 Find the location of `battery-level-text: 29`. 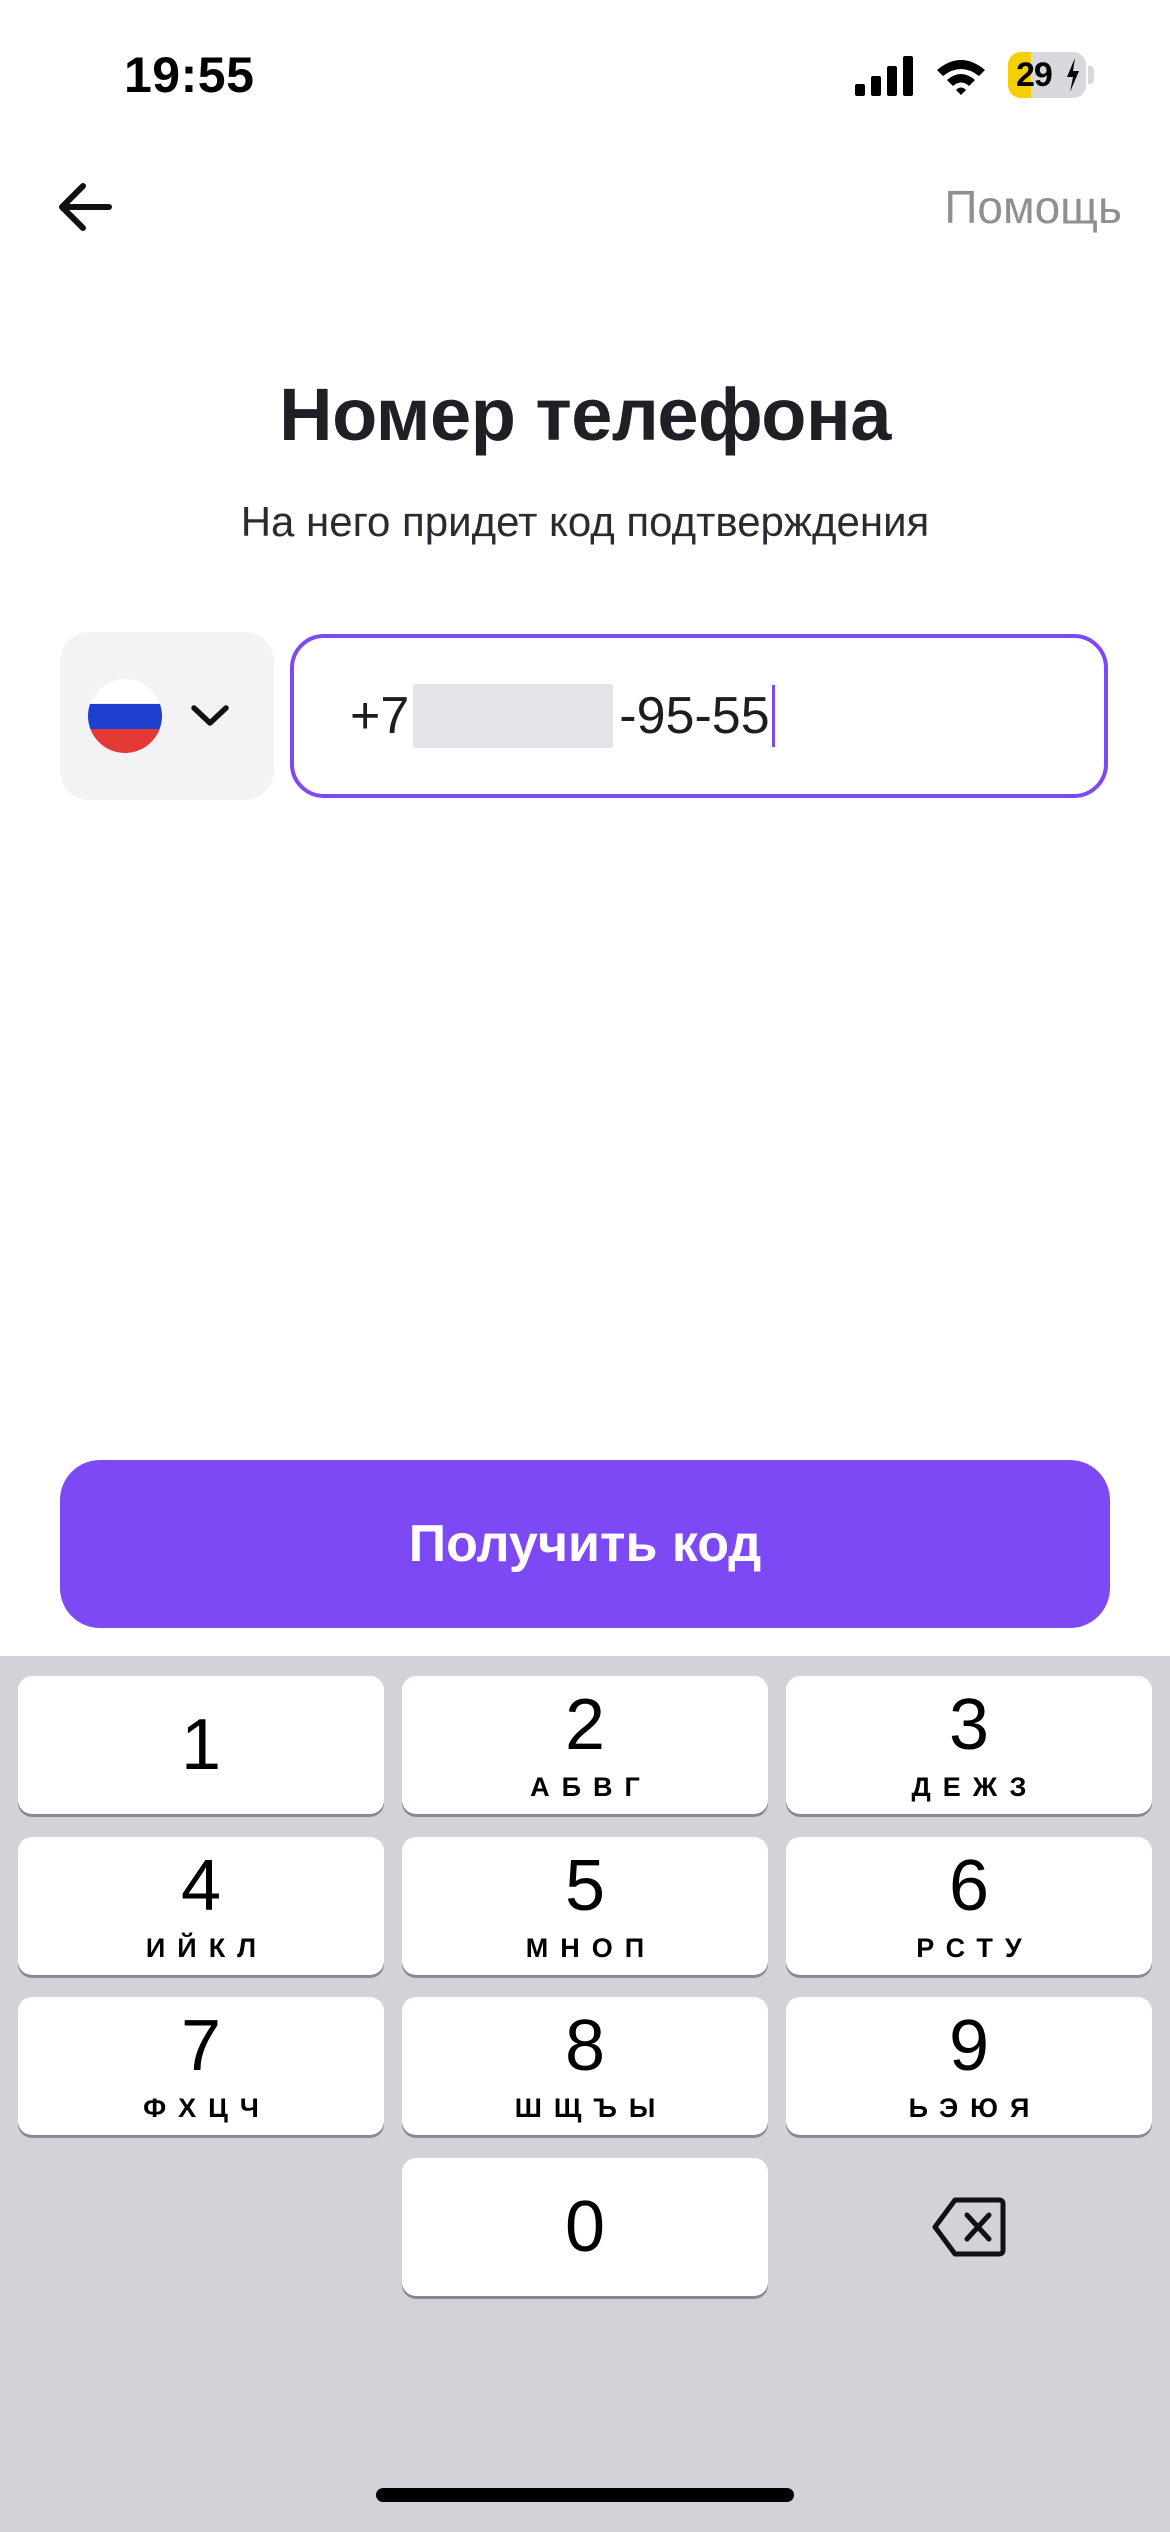

battery-level-text: 29 is located at coordinates (1034, 75).